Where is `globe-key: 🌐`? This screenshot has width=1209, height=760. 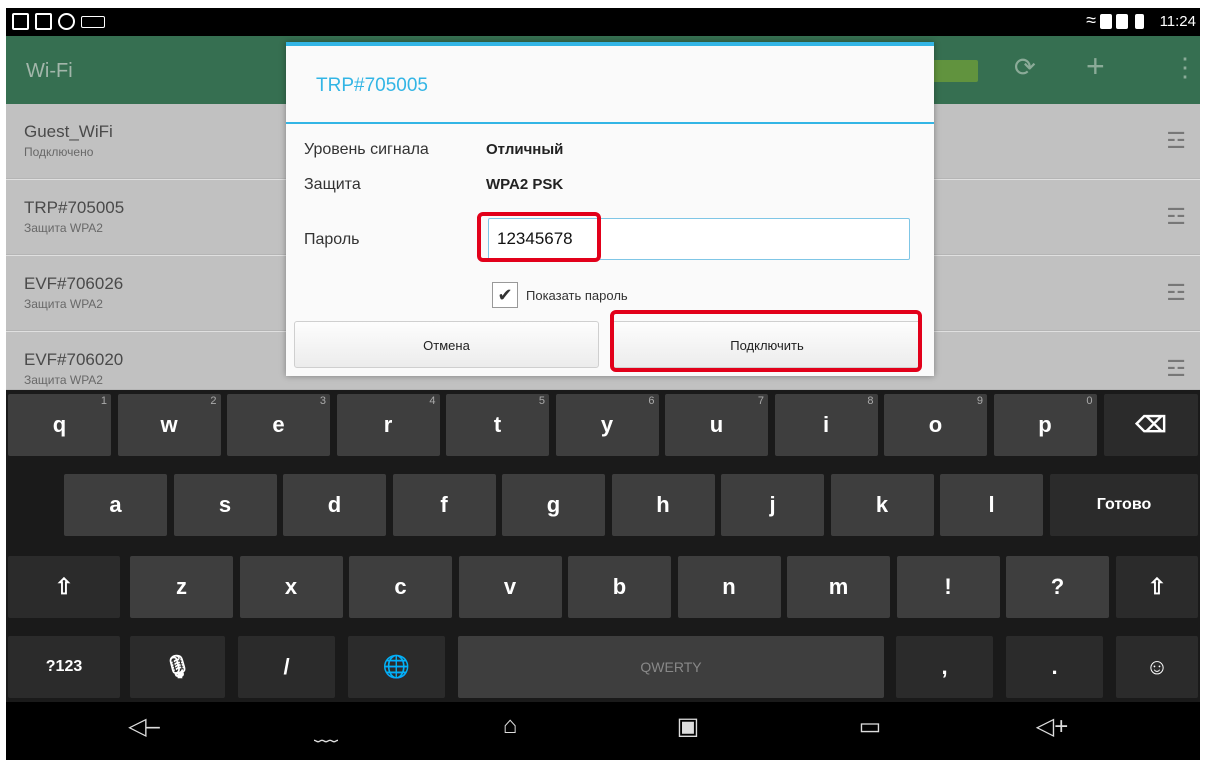
globe-key: 🌐 is located at coordinates (396, 667).